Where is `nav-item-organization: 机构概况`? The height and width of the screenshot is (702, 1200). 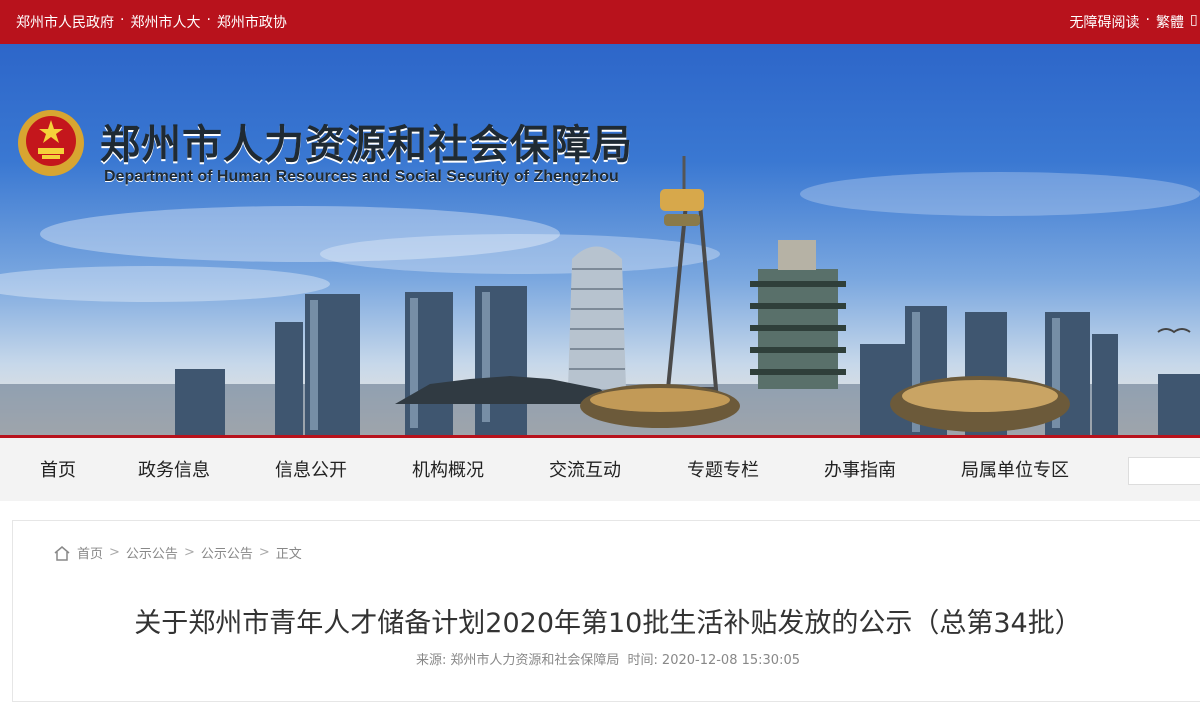
nav-item-organization: 机构概况 is located at coordinates (448, 469).